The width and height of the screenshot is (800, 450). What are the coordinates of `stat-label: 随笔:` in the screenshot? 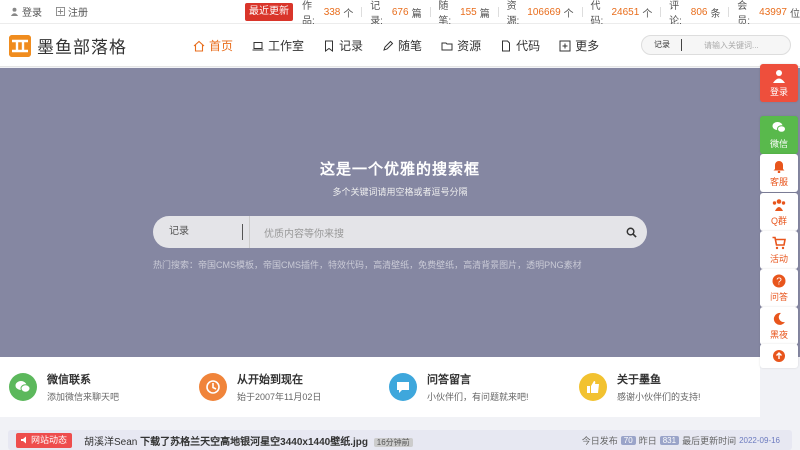 It's located at (445, 14).